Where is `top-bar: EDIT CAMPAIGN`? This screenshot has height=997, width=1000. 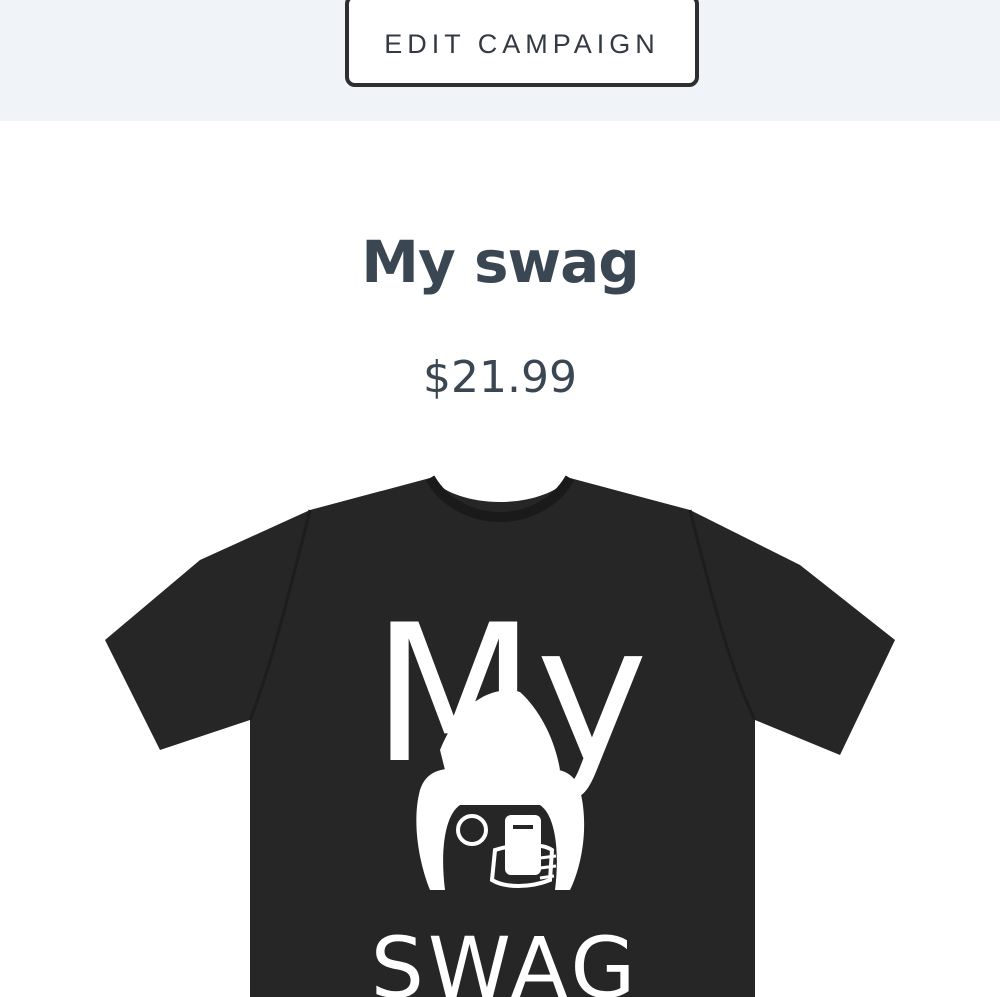 top-bar: EDIT CAMPAIGN is located at coordinates (500, 60).